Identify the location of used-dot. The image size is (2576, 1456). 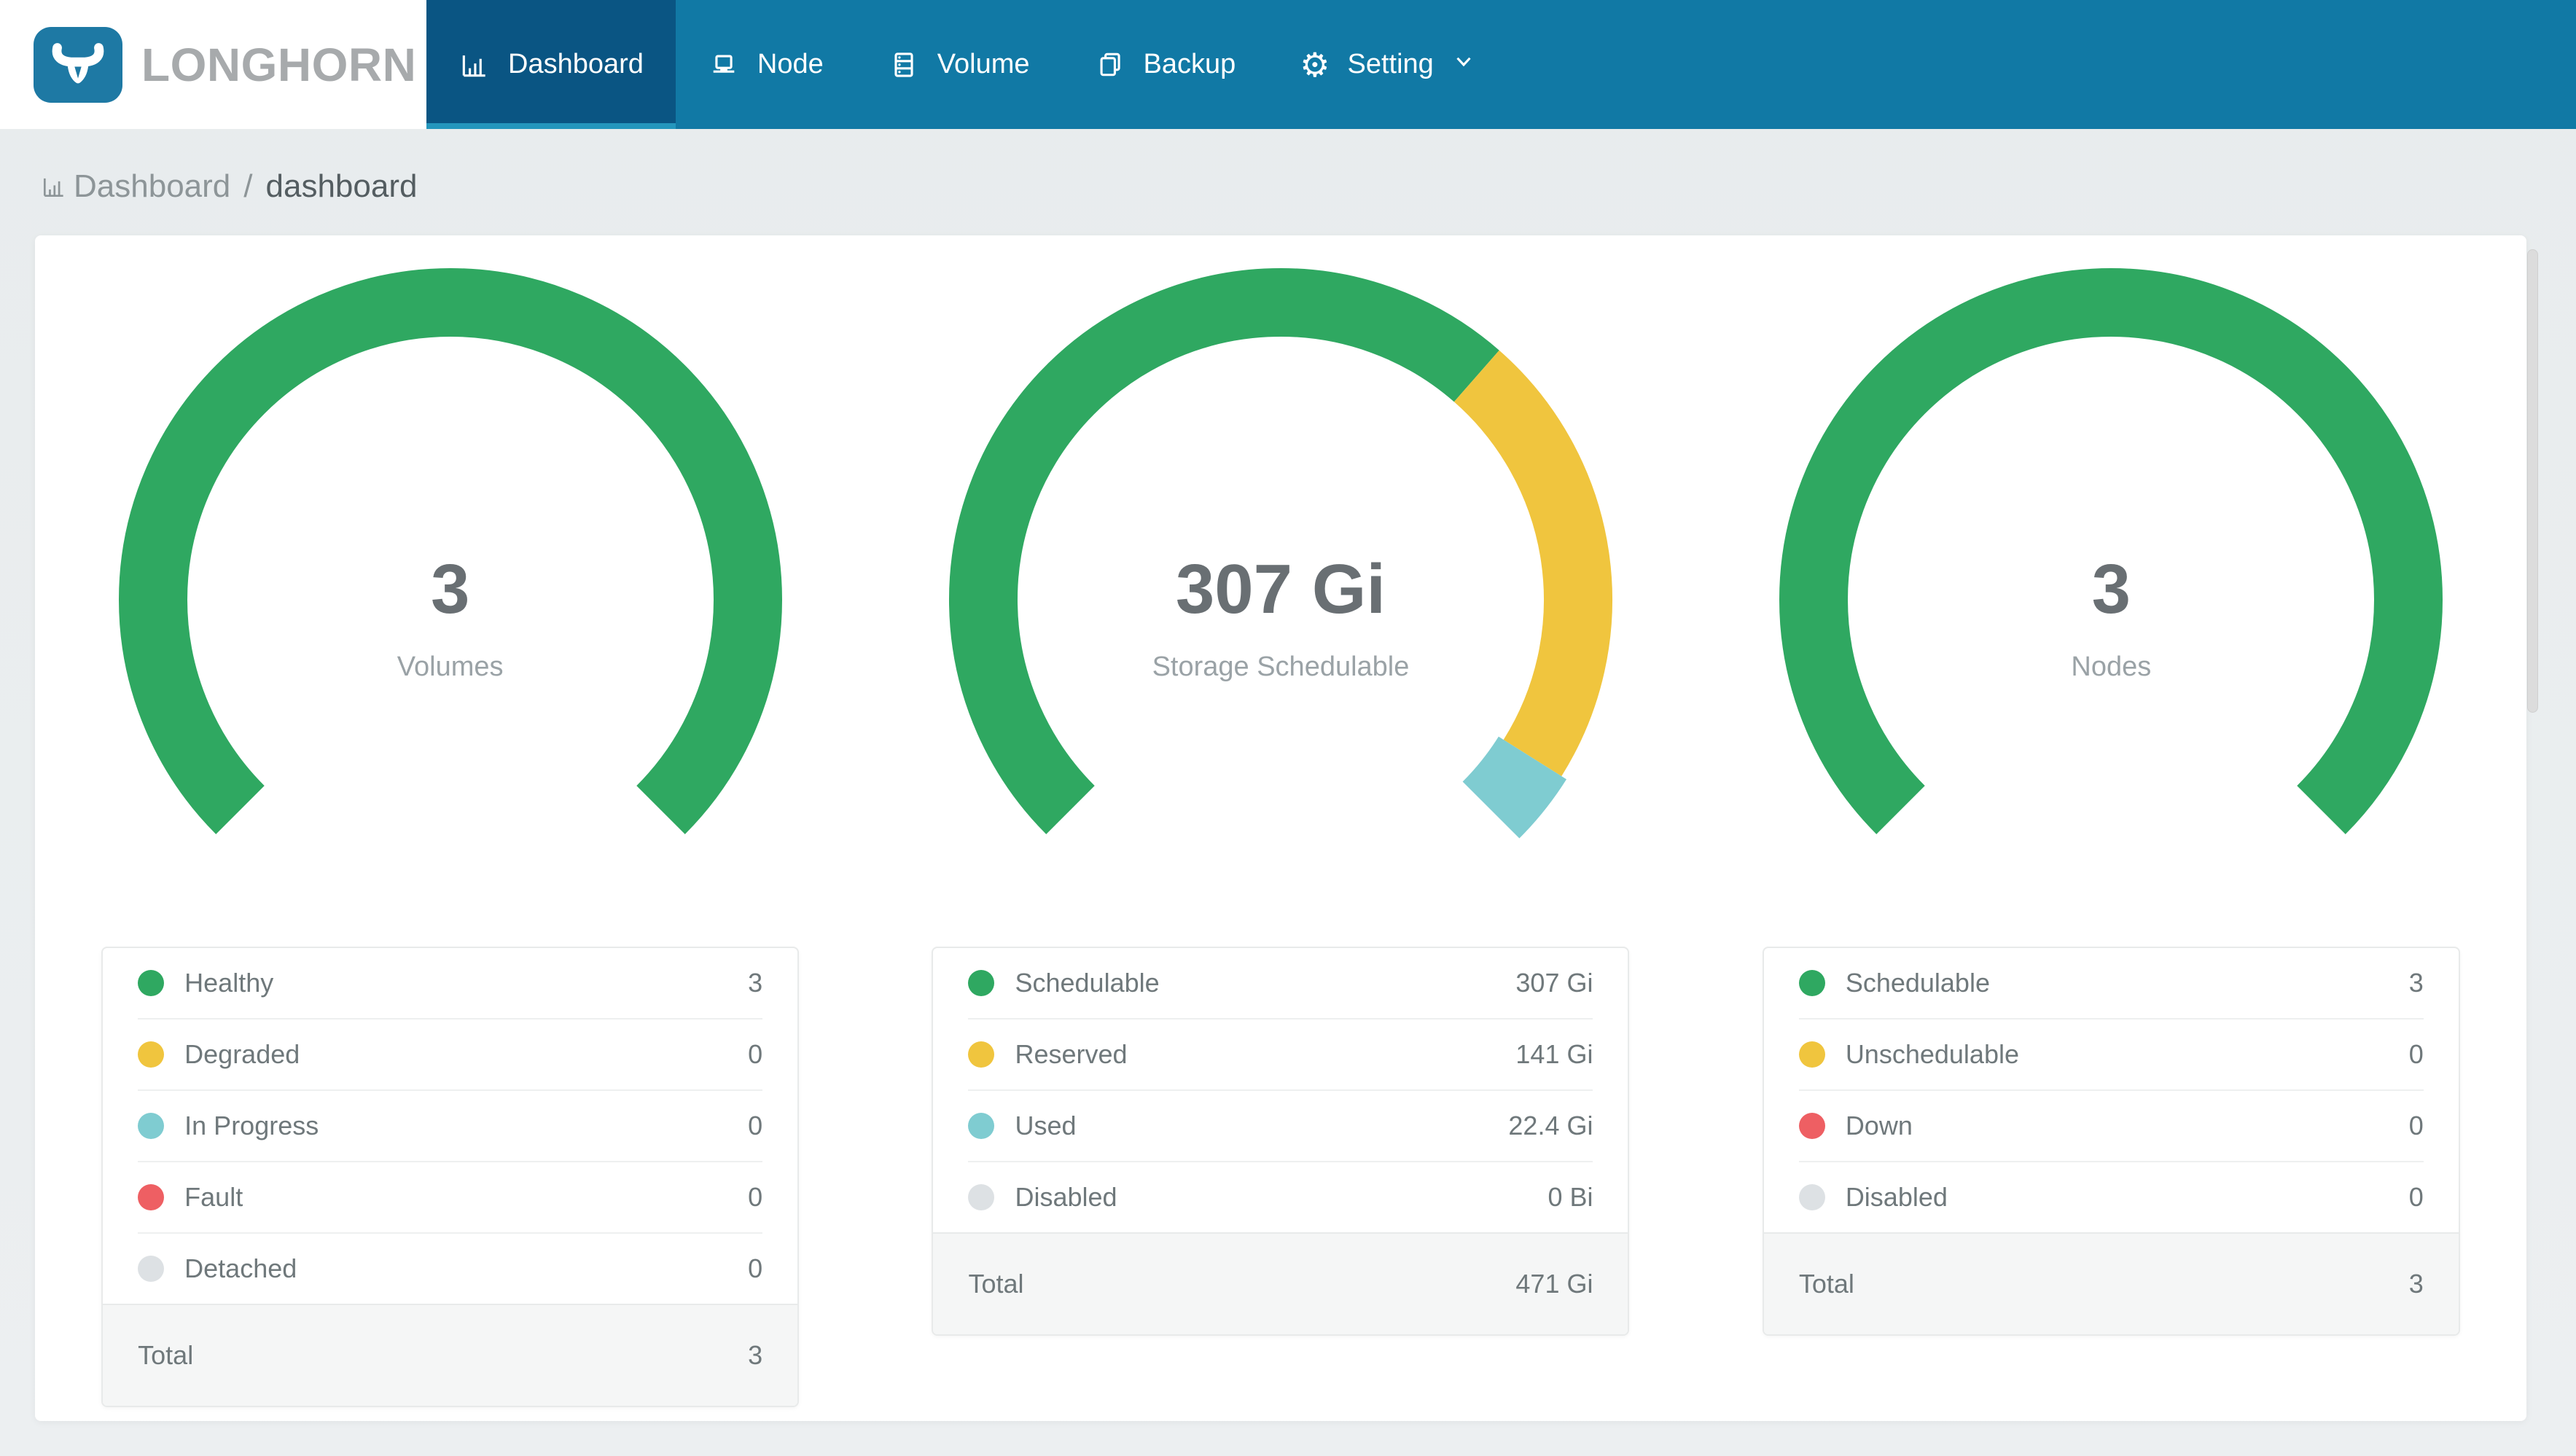
(982, 1126).